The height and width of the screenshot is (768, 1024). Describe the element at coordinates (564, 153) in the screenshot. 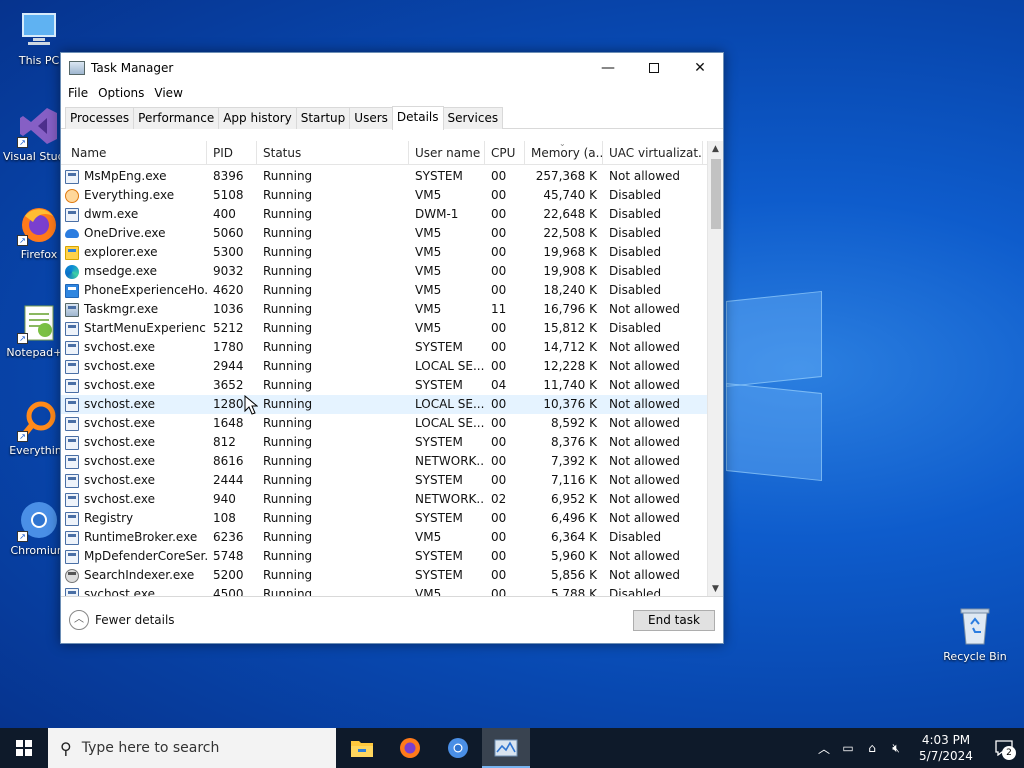

I see `column-header-memory: Memory (a... ⌄` at that location.